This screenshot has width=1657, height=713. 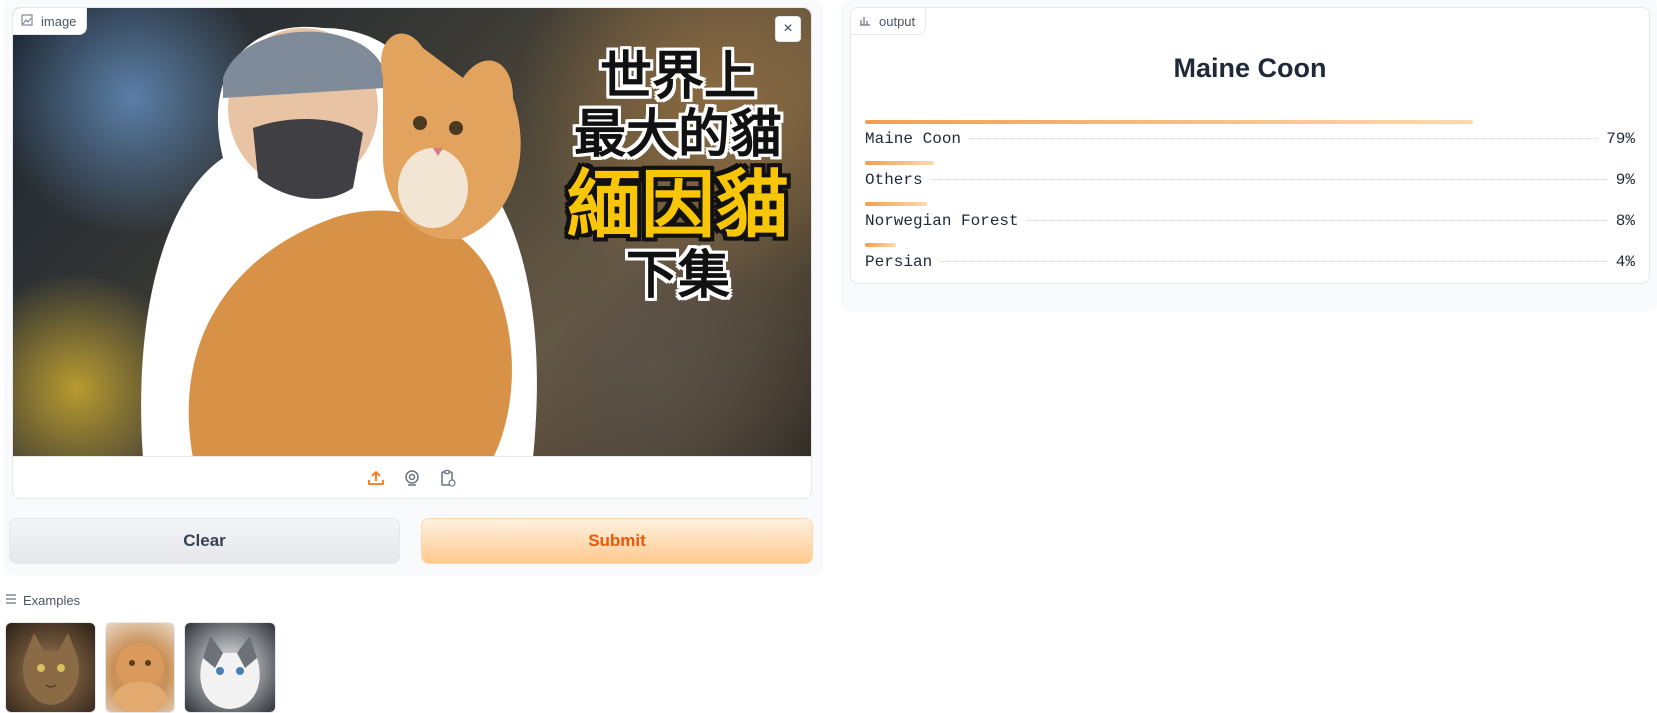 What do you see at coordinates (678, 205) in the screenshot?
I see `caption-line-3: 緬因貓` at bounding box center [678, 205].